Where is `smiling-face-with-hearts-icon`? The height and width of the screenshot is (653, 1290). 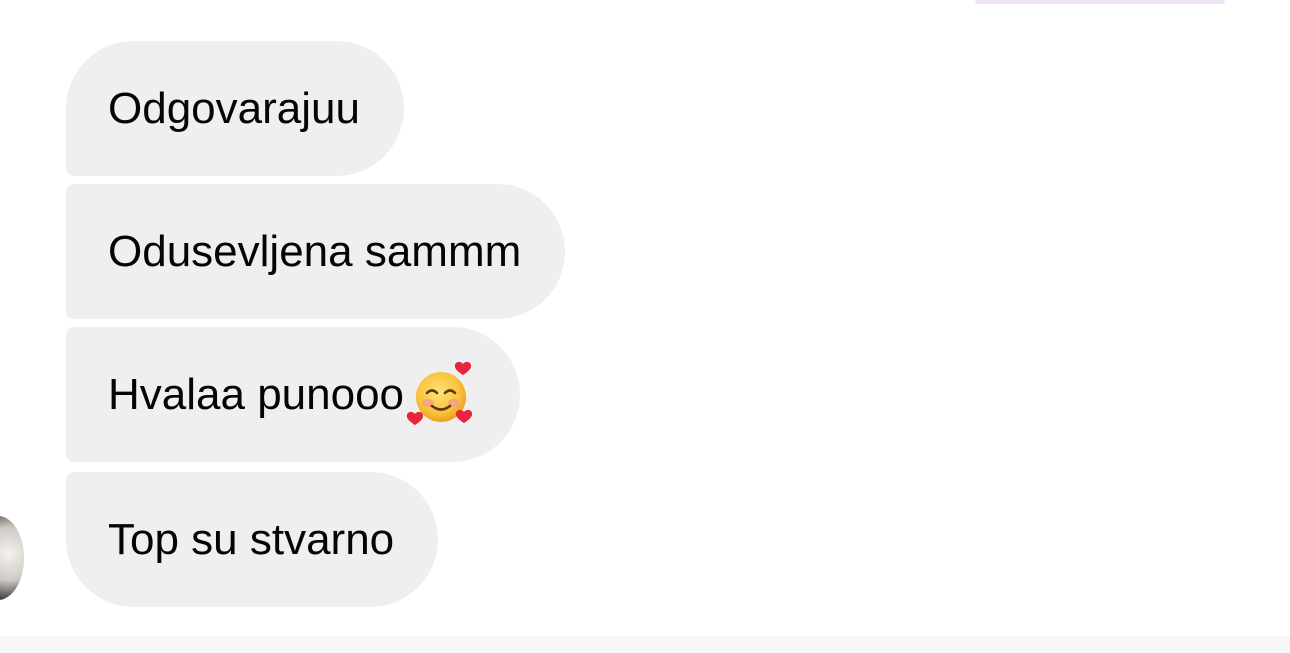 smiling-face-with-hearts-icon is located at coordinates (441, 395).